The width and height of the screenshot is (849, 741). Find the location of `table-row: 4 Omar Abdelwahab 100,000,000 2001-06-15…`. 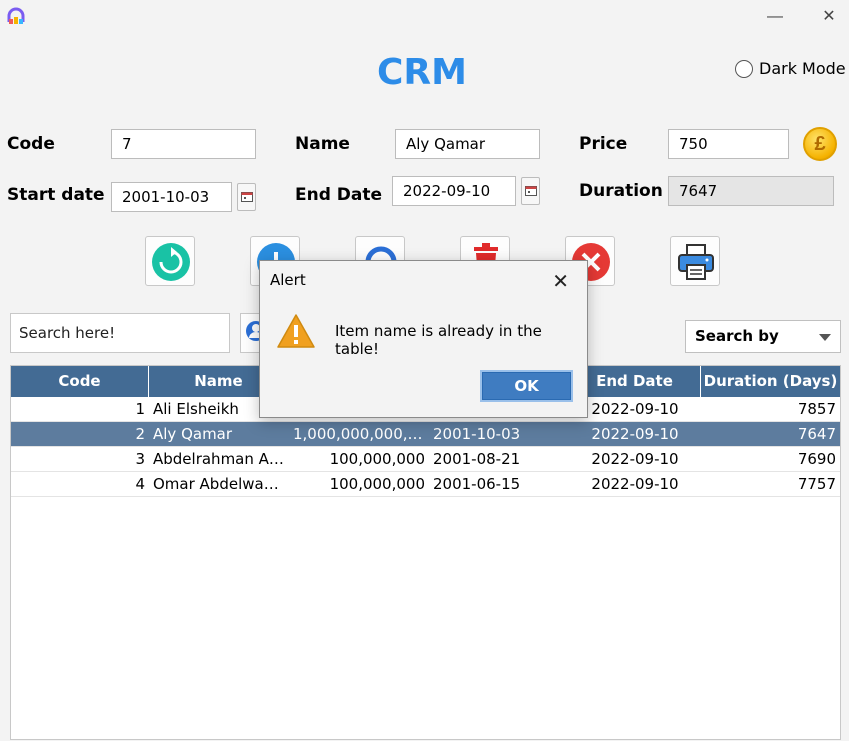

table-row: 4 Omar Abdelwahab 100,000,000 2001-06-15… is located at coordinates (425, 484).